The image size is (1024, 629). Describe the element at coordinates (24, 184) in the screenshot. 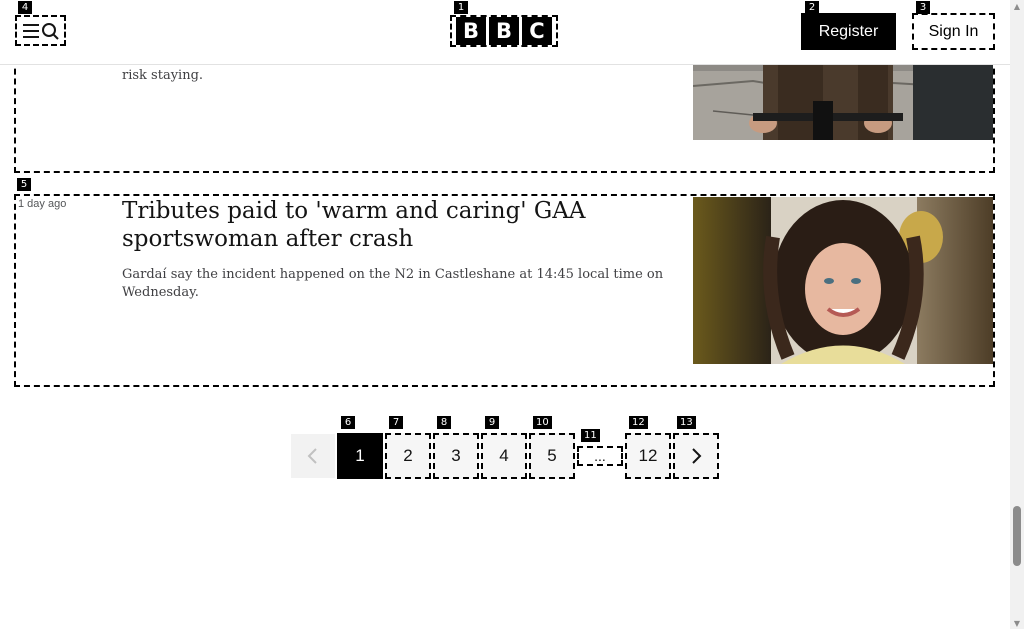

I see `overlay-tag: 5` at that location.